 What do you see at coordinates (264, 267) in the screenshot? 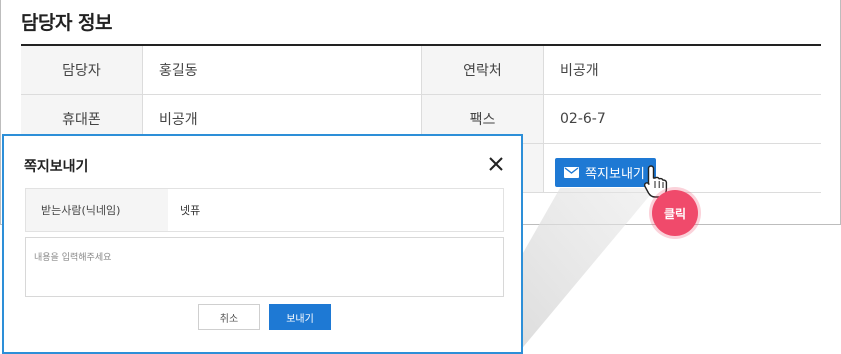
I see `message-input` at bounding box center [264, 267].